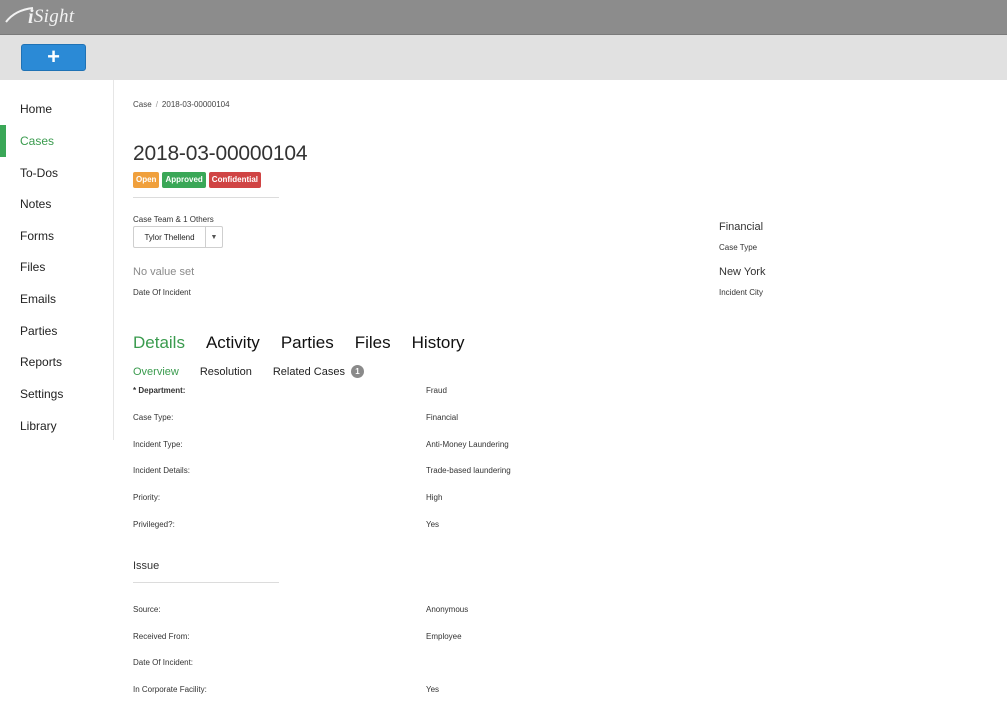  What do you see at coordinates (163, 662) in the screenshot?
I see `issue-label-date-of-incident: Date Of Incident:` at bounding box center [163, 662].